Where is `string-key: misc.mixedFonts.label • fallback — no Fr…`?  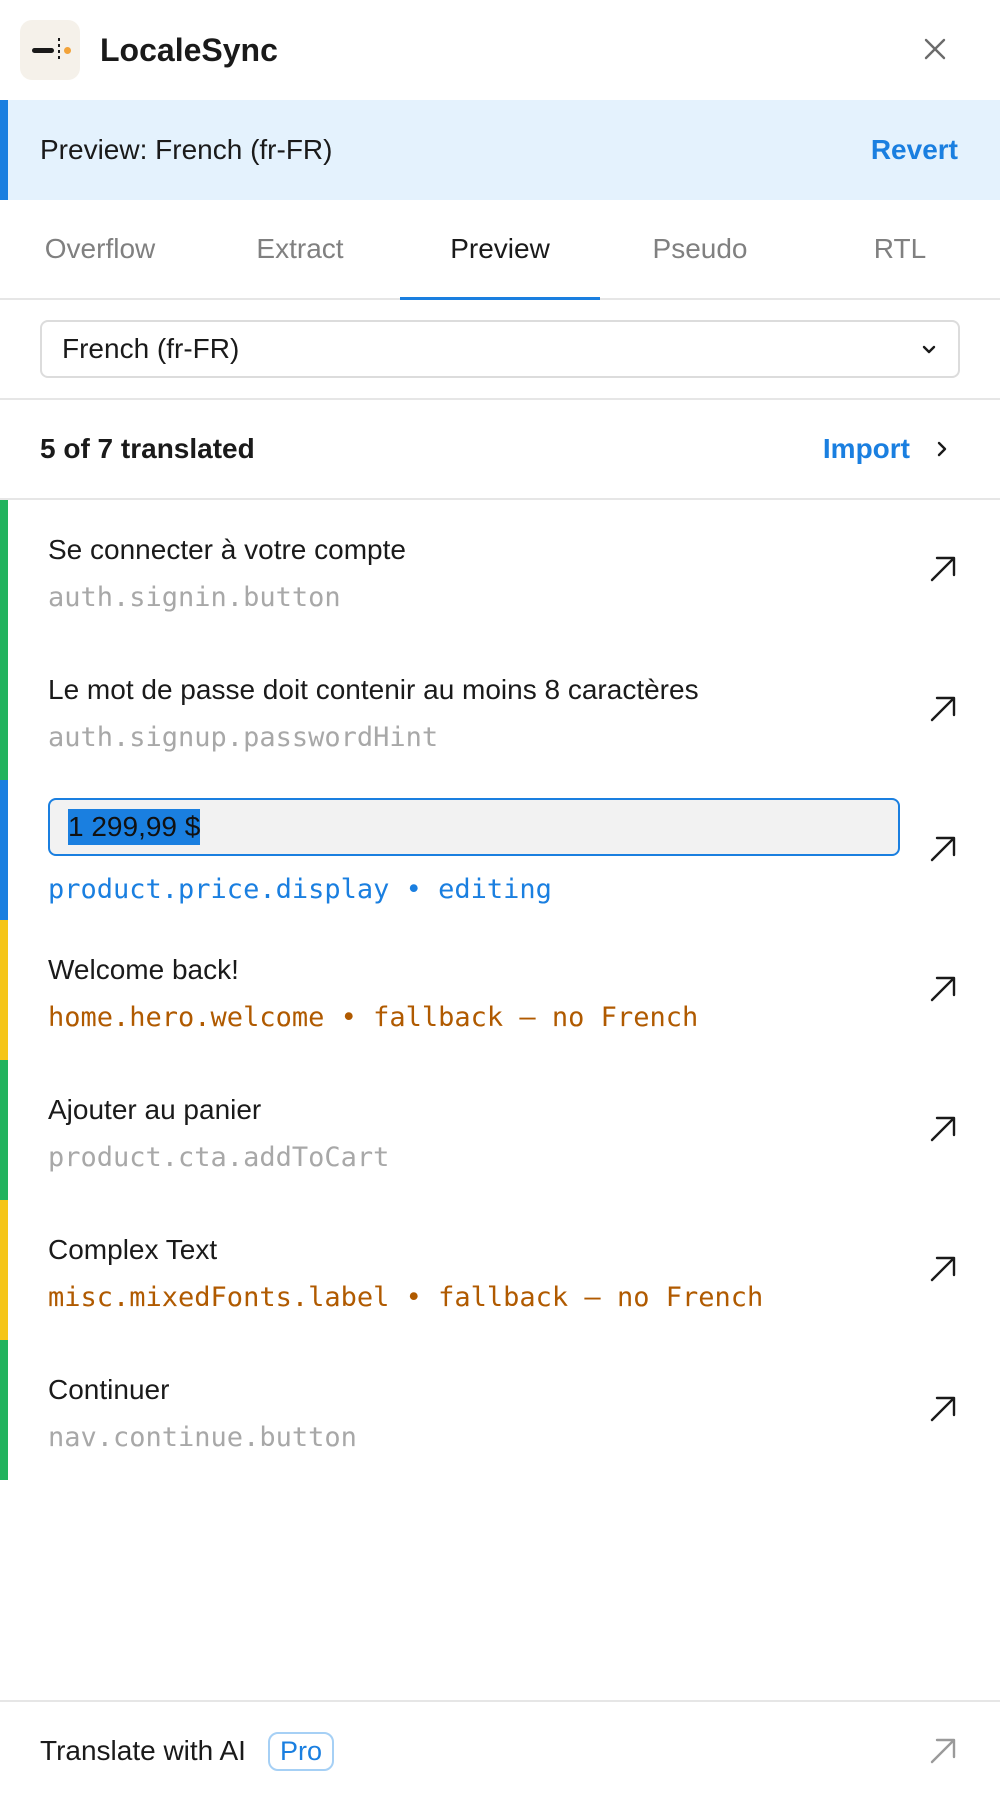 string-key: misc.mixedFonts.label • fallback — no Fr… is located at coordinates (406, 1297).